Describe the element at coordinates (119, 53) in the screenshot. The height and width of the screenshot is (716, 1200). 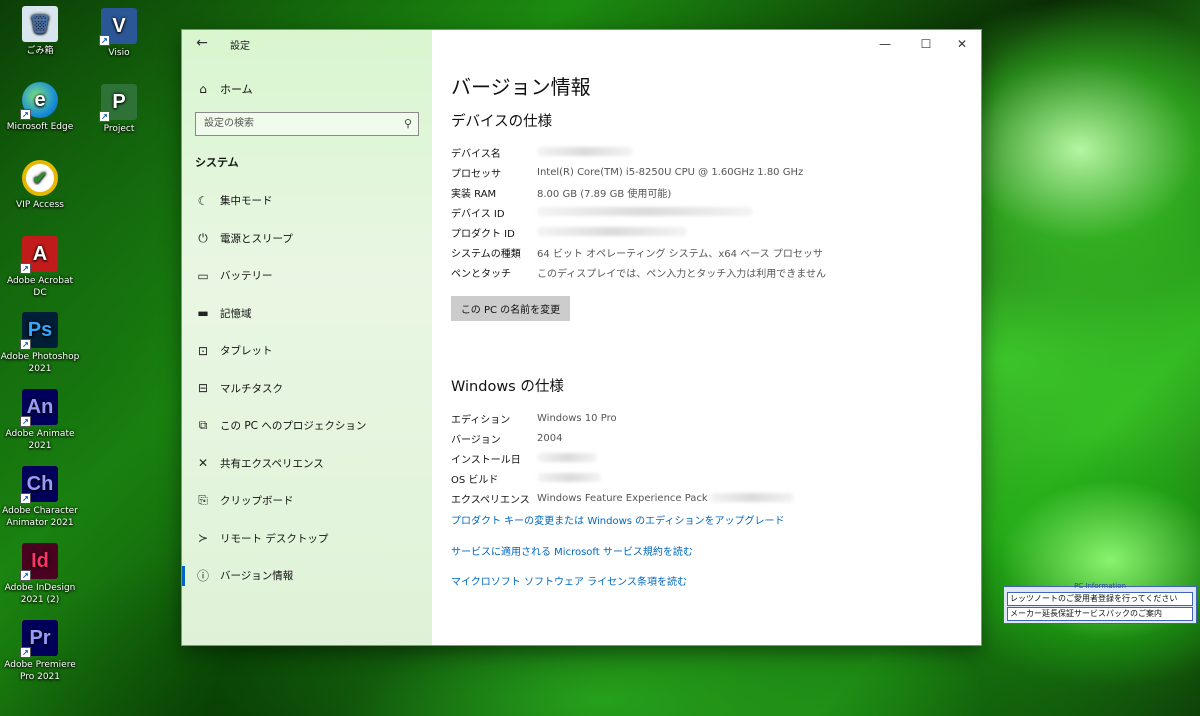
I see `desktop-icon-label: Visio` at that location.